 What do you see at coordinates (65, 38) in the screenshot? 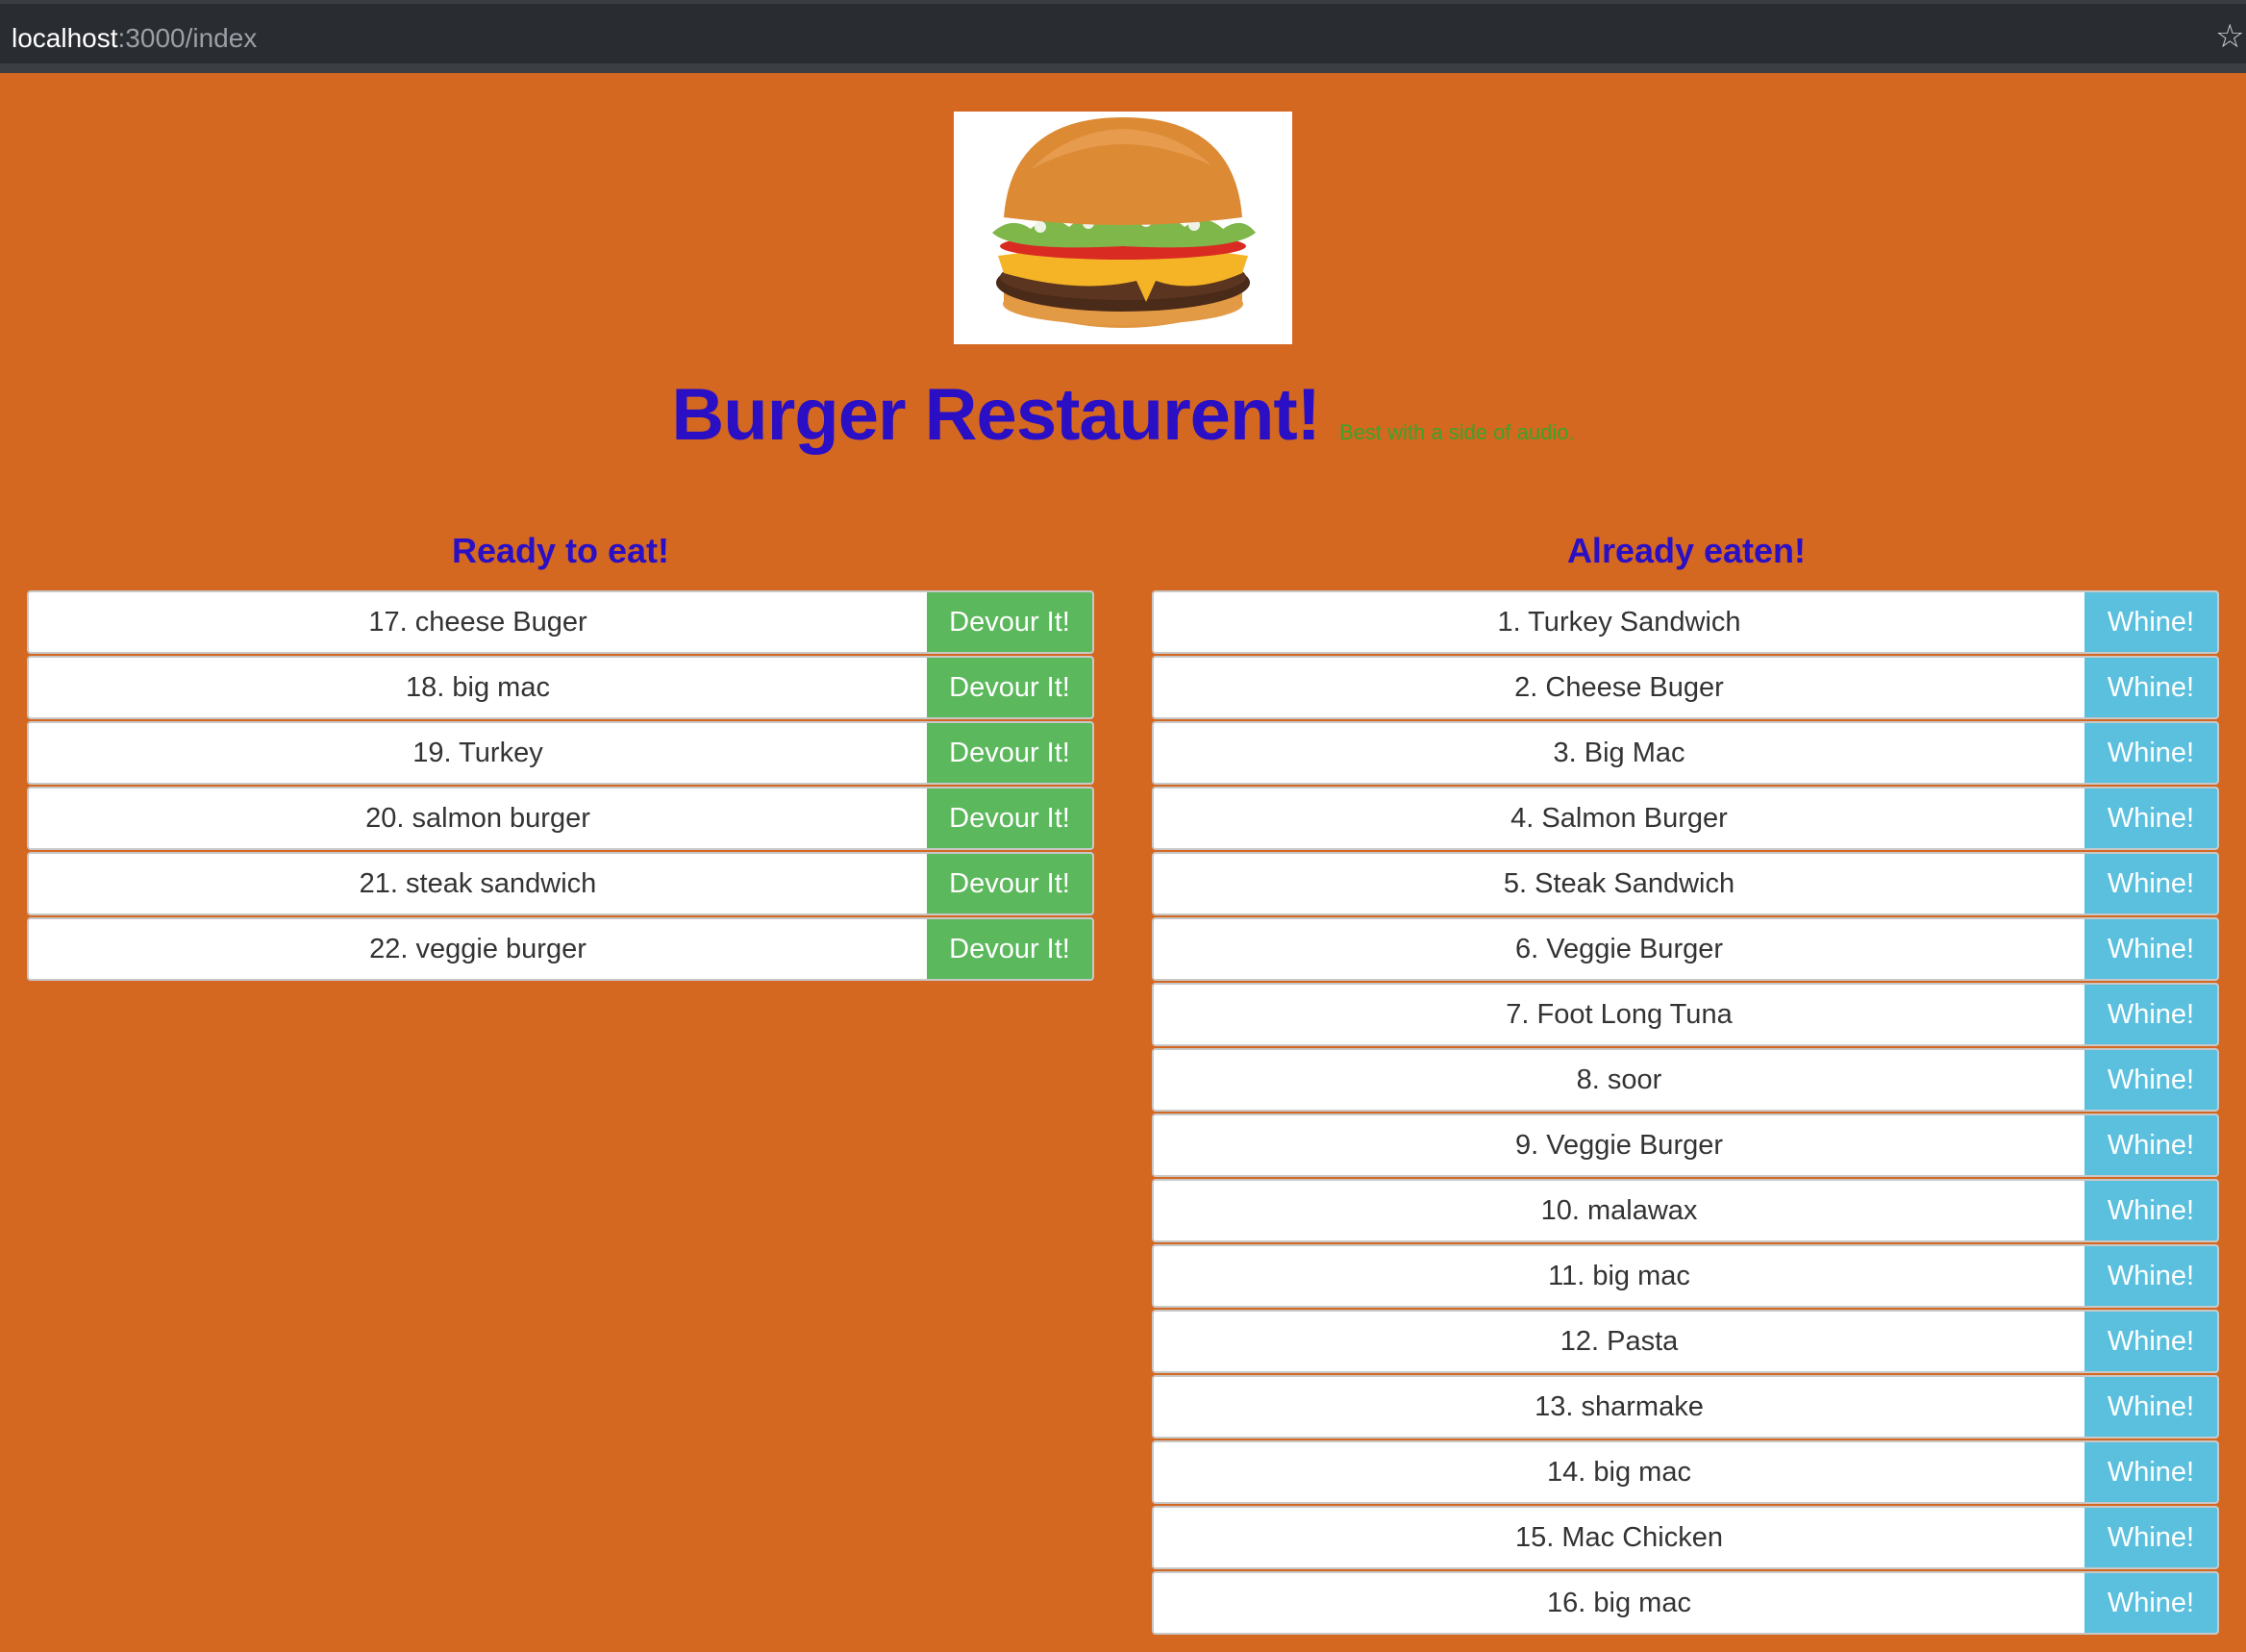
I see `url-host: localhost` at bounding box center [65, 38].